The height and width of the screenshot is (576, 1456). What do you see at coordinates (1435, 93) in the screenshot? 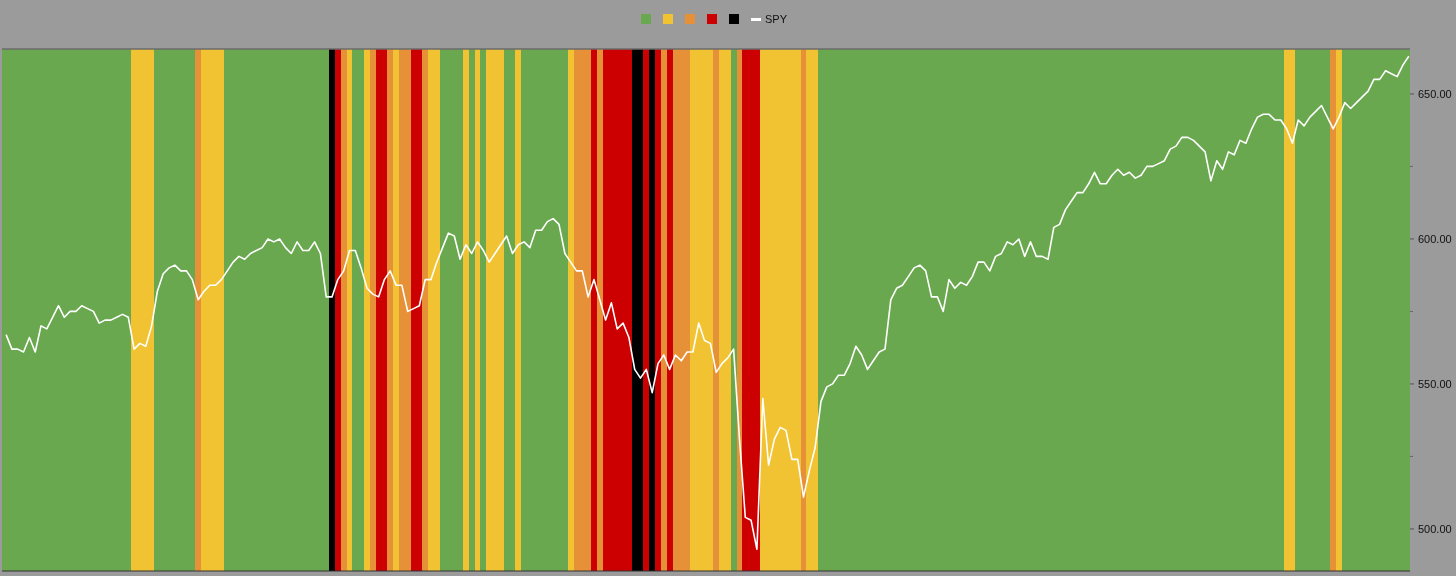
I see `y-tick-label: 650.00` at bounding box center [1435, 93].